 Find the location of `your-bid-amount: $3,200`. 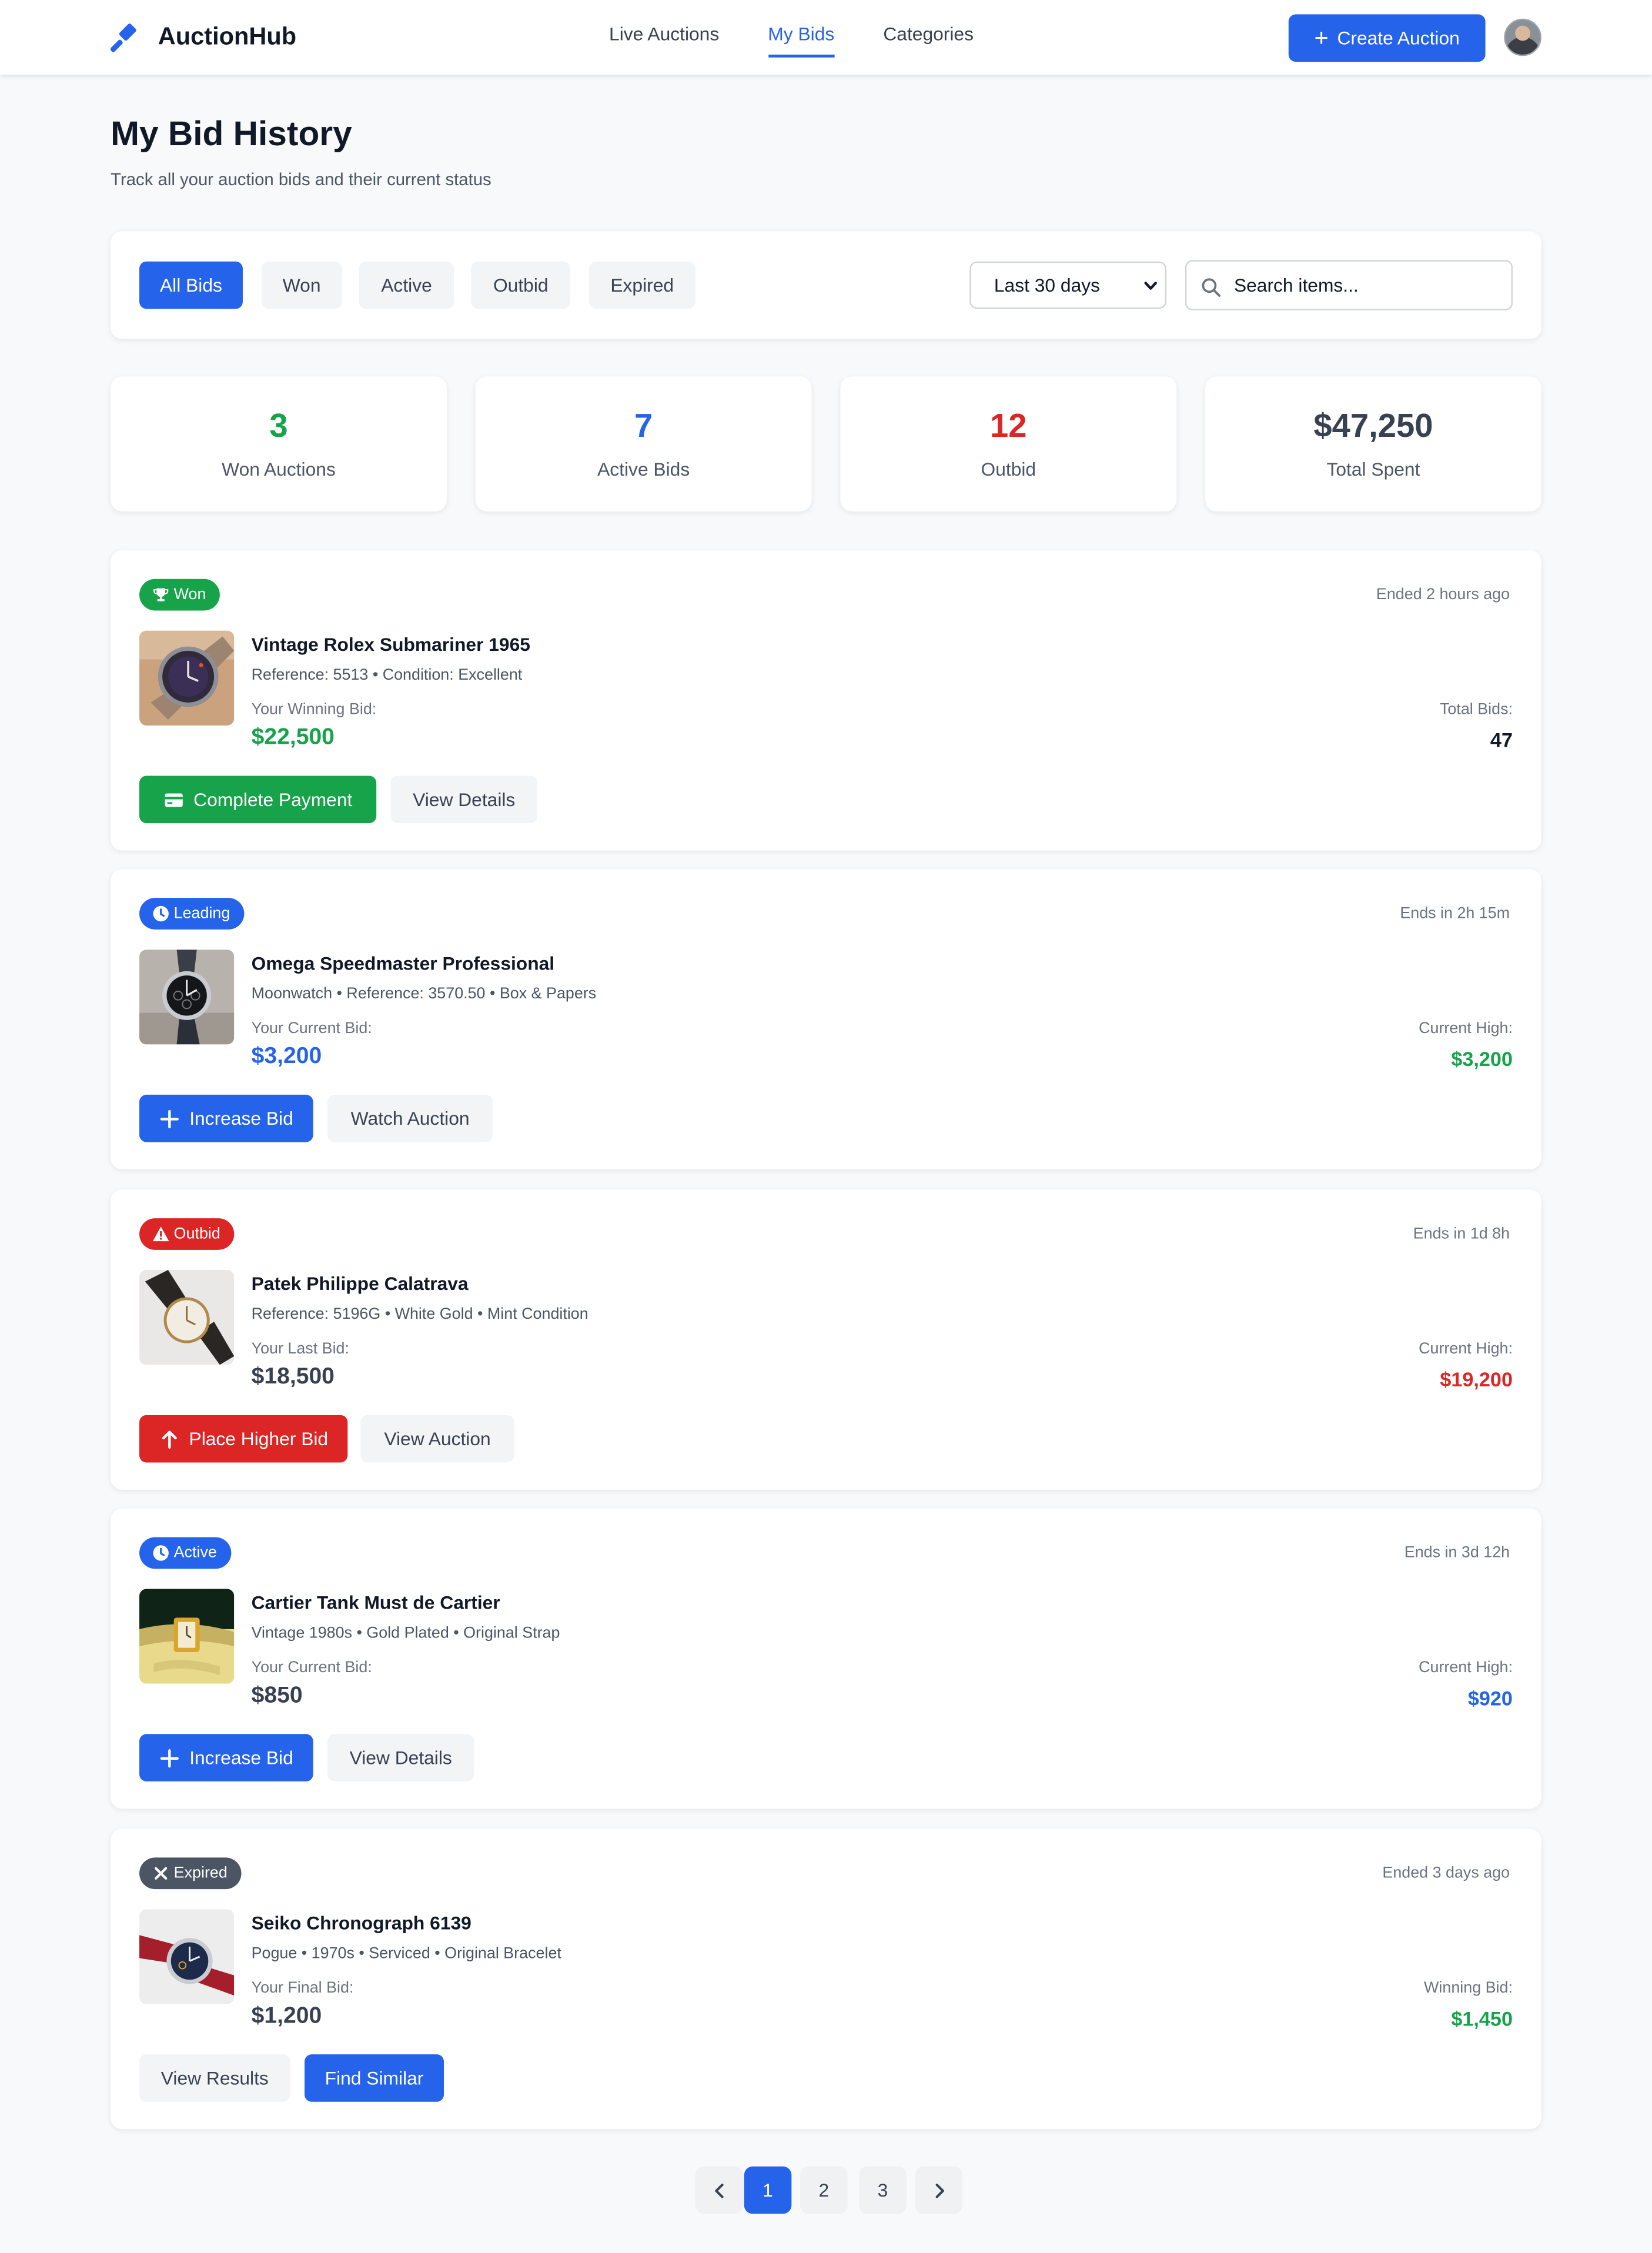

your-bid-amount: $3,200 is located at coordinates (287, 1056).